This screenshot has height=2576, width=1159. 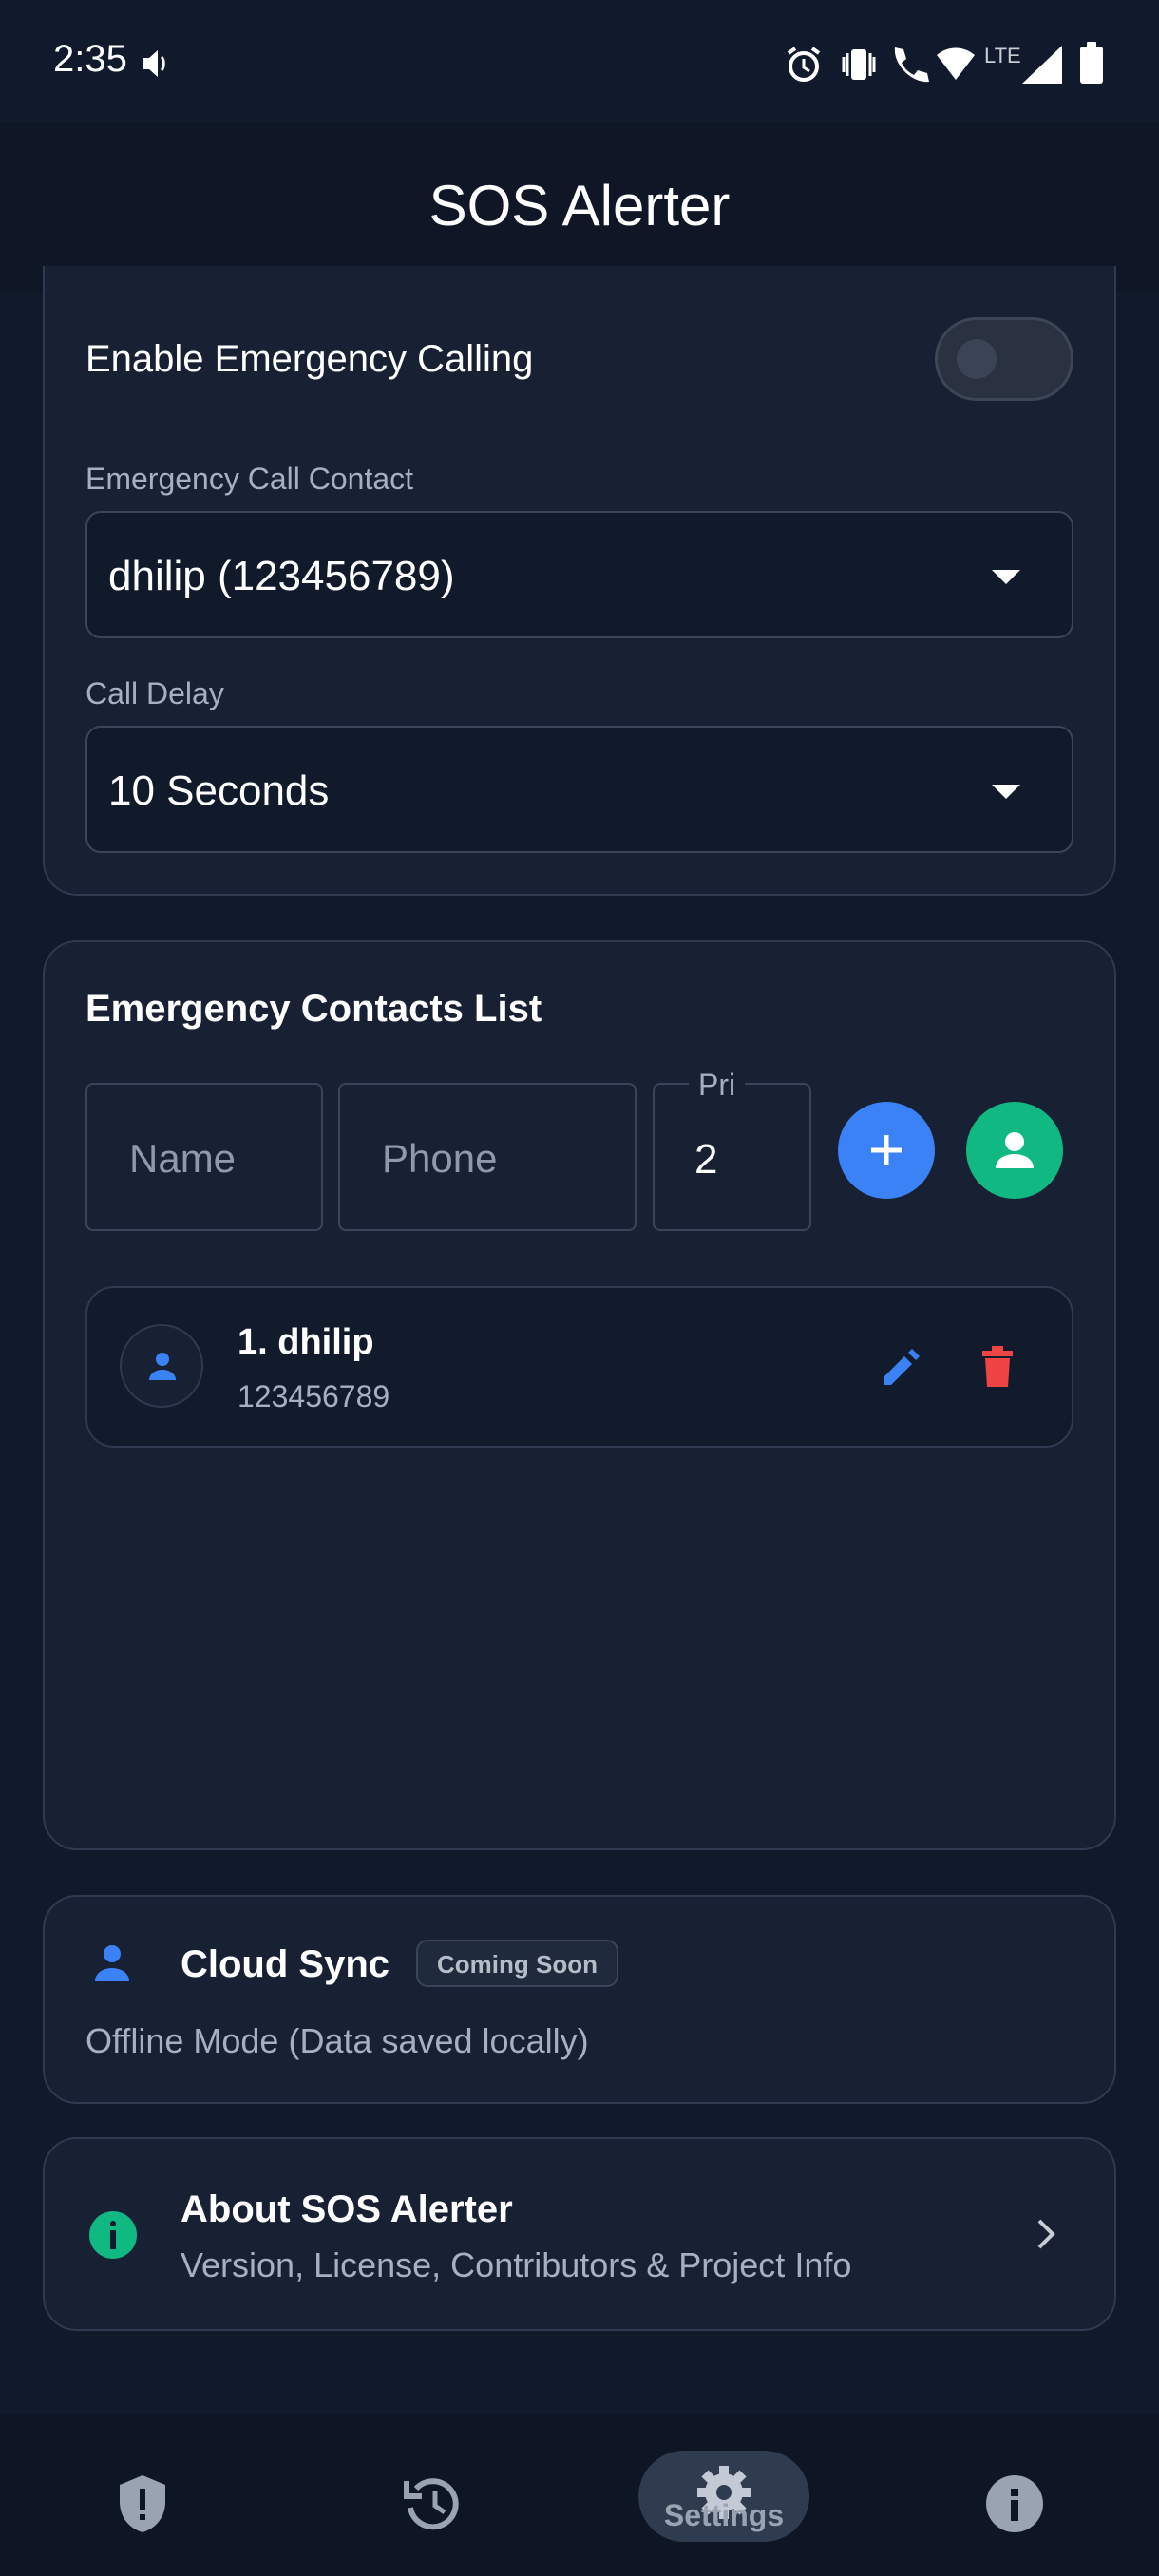 What do you see at coordinates (580, 789) in the screenshot?
I see `call-delay-dropdown: 10 Seconds` at bounding box center [580, 789].